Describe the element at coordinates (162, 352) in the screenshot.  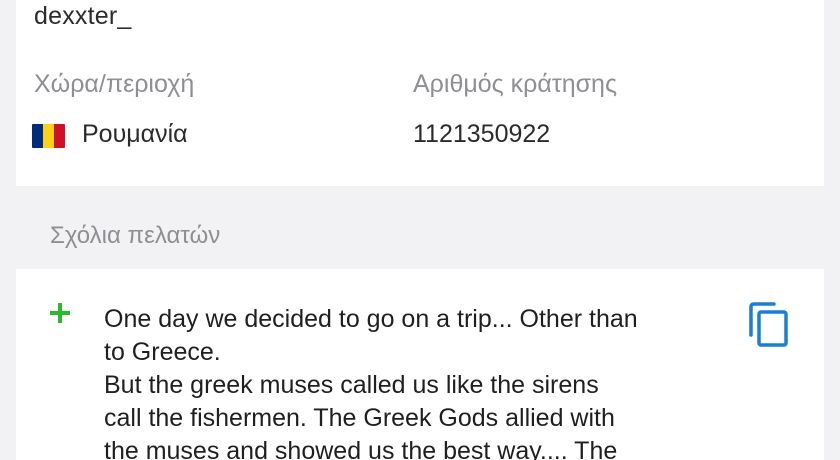
I see `comment-line: to Greece.` at that location.